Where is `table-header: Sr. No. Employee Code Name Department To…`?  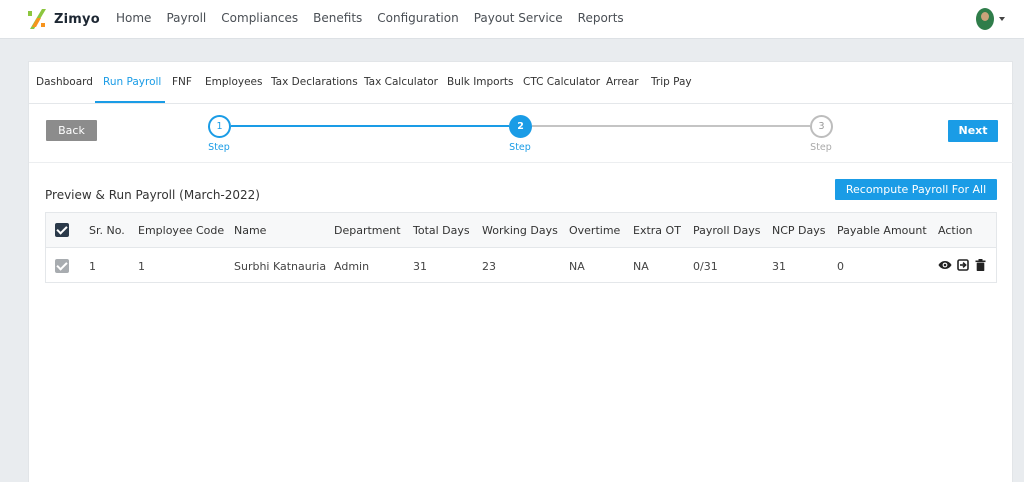 table-header: Sr. No. Employee Code Name Department To… is located at coordinates (521, 230).